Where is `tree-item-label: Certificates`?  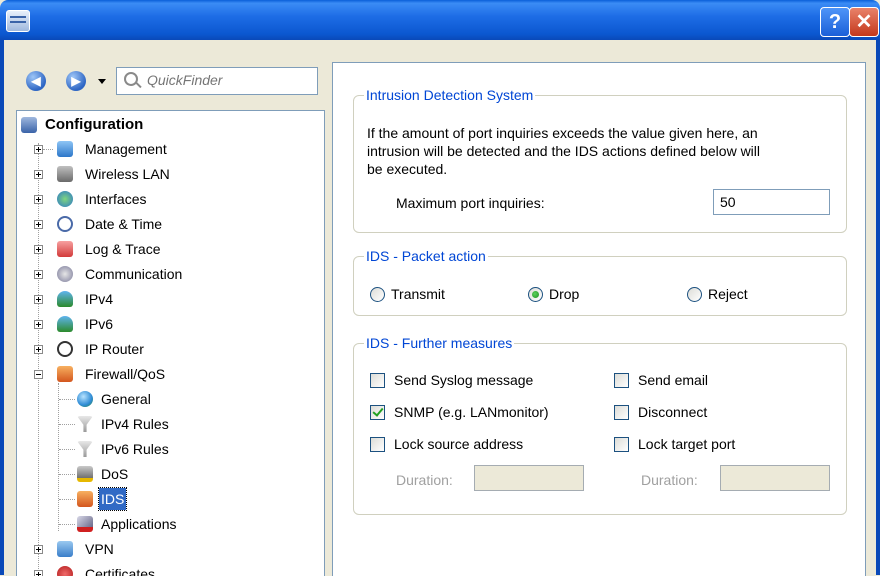
tree-item-label: Certificates is located at coordinates (120, 571).